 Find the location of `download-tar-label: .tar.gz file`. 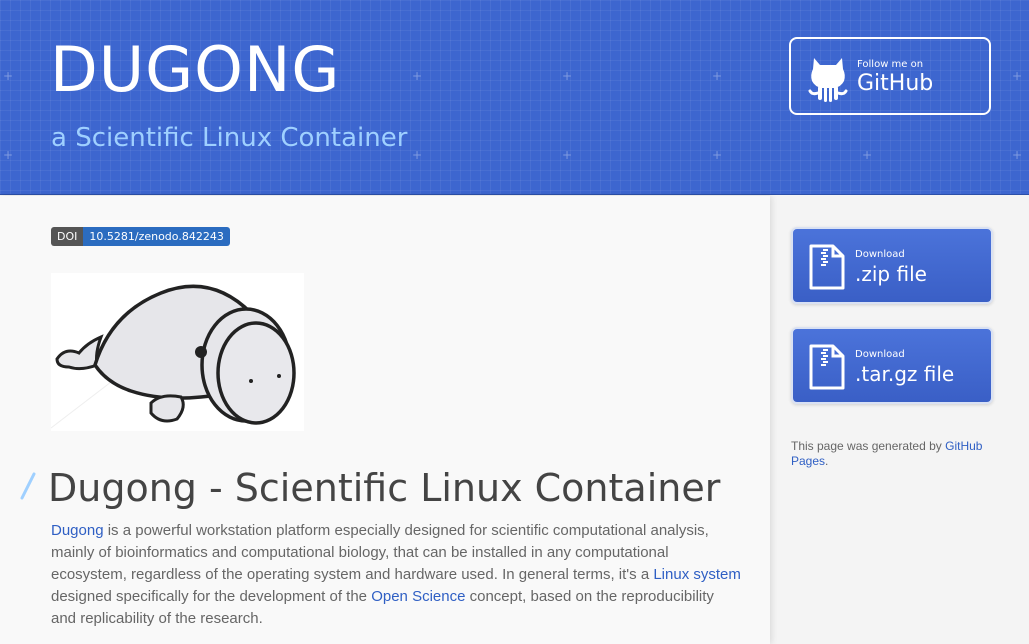

download-tar-label: .tar.gz file is located at coordinates (905, 374).